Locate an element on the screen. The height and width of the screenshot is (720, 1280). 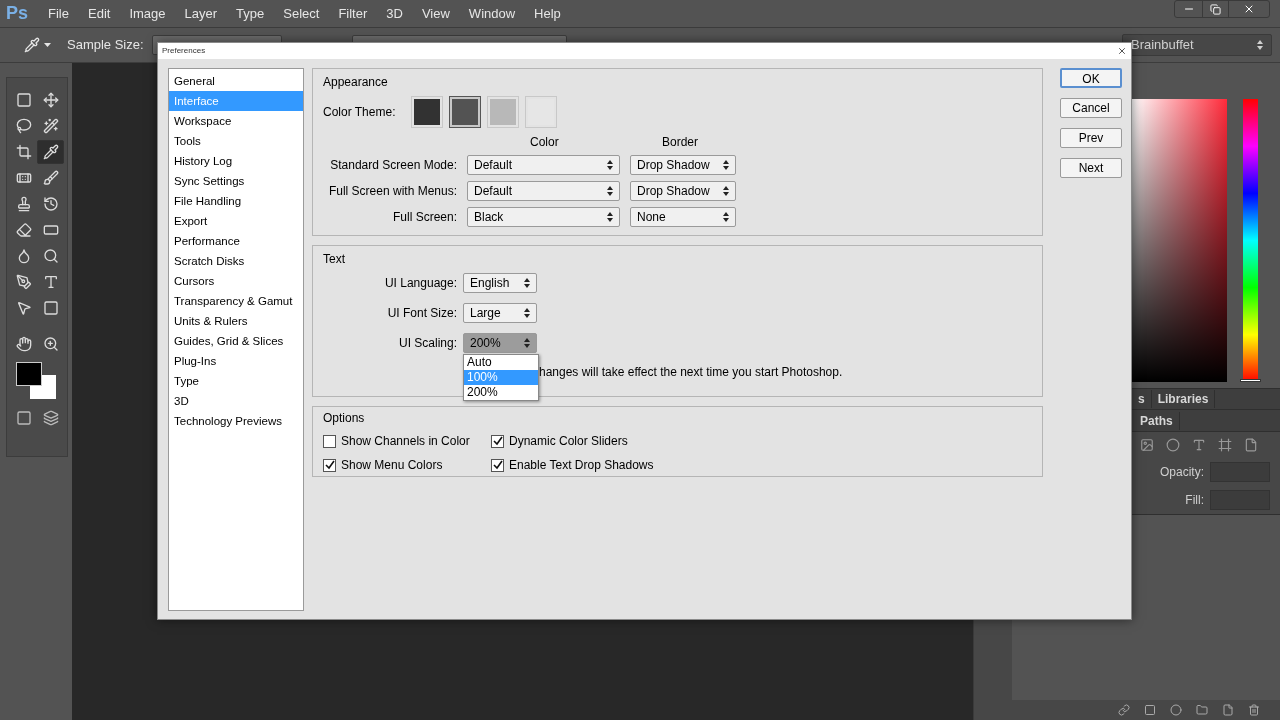
field-label: Color Theme: is located at coordinates (359, 112).